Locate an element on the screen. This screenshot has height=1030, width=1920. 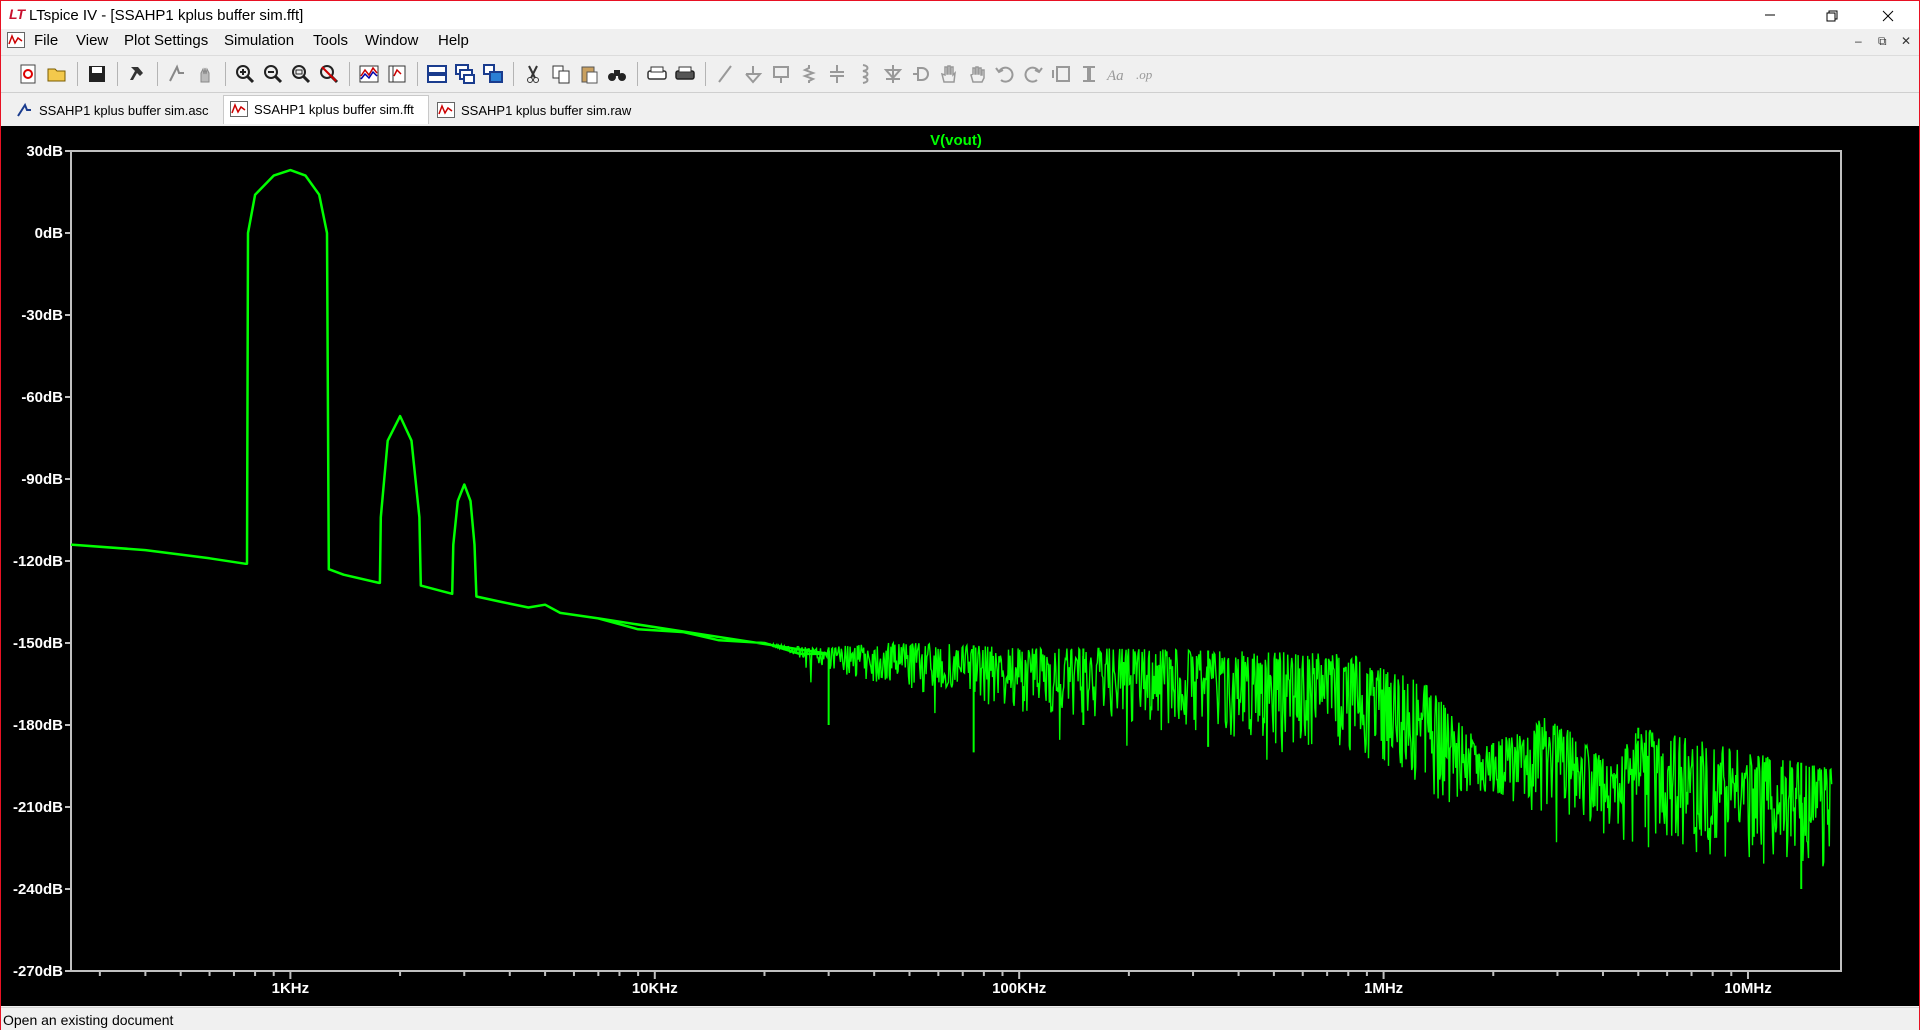
run-icon is located at coordinates (177, 74).